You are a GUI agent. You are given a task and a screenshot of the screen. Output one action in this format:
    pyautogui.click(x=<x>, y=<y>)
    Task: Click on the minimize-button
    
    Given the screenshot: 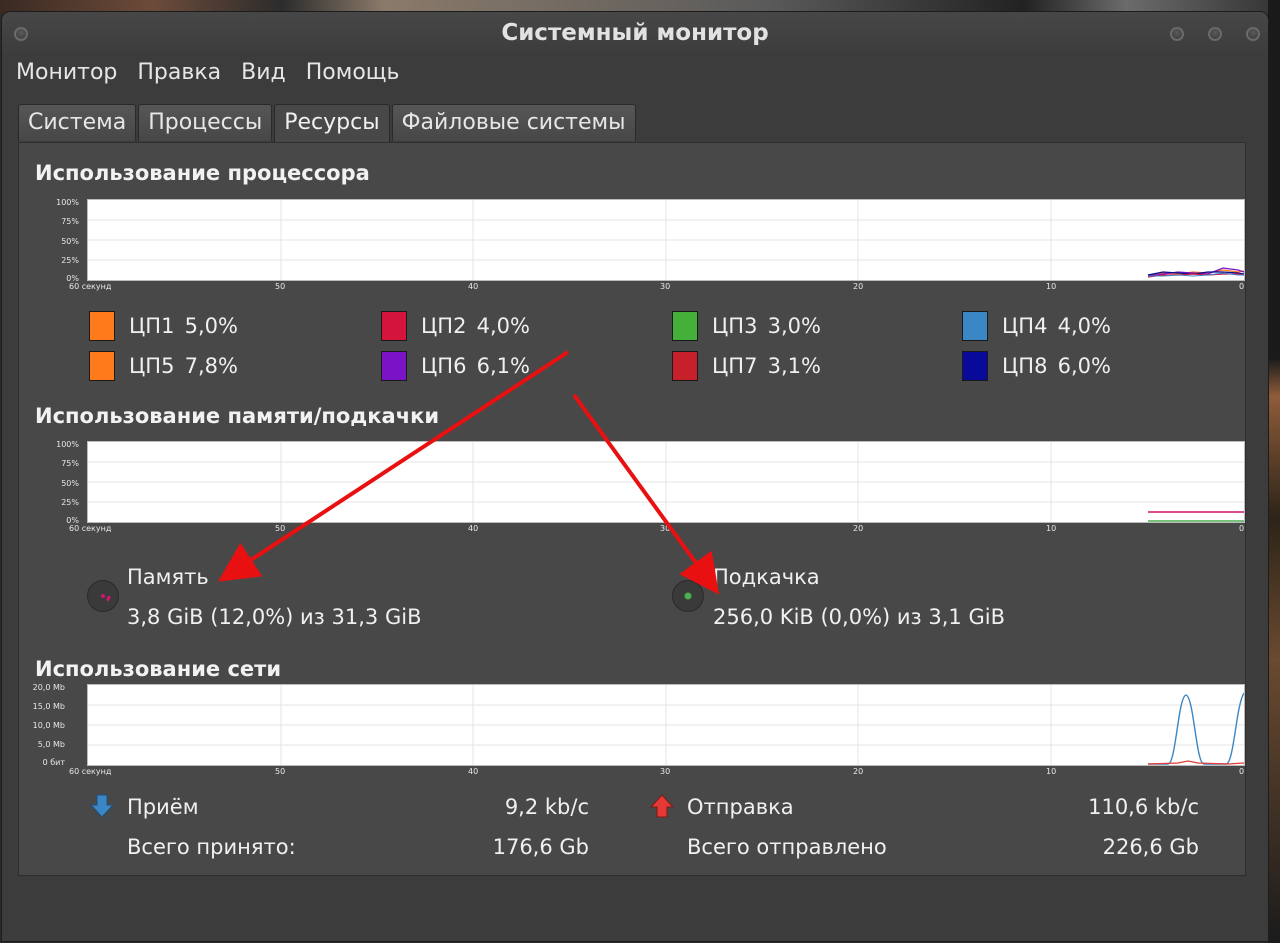 What is the action you would take?
    pyautogui.click(x=1177, y=34)
    